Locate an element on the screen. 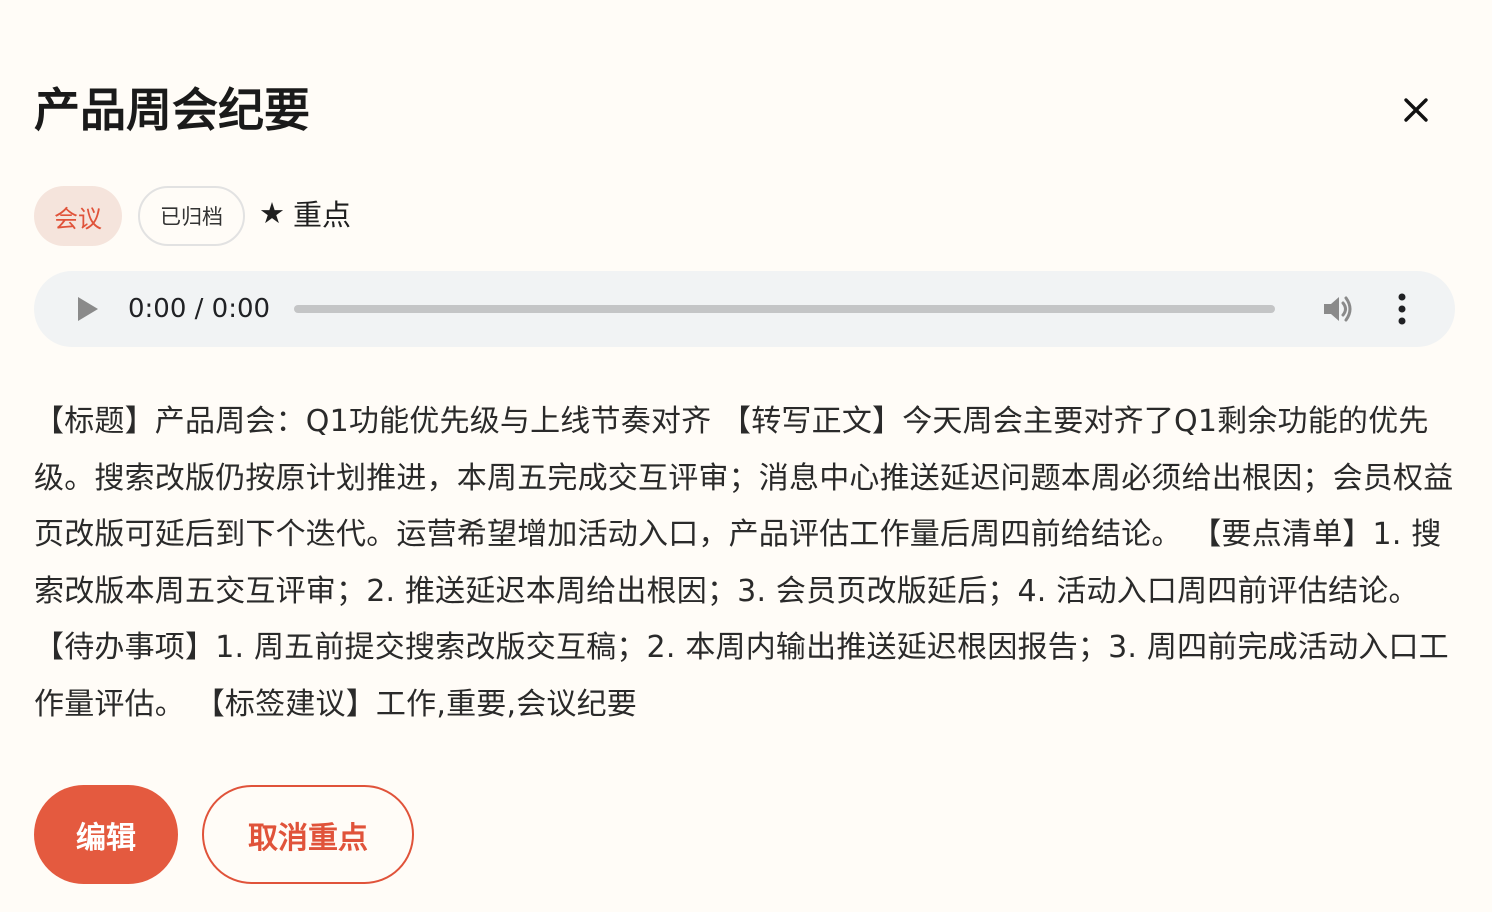 The width and height of the screenshot is (1492, 912). unstar-button: 取消重点 is located at coordinates (308, 834).